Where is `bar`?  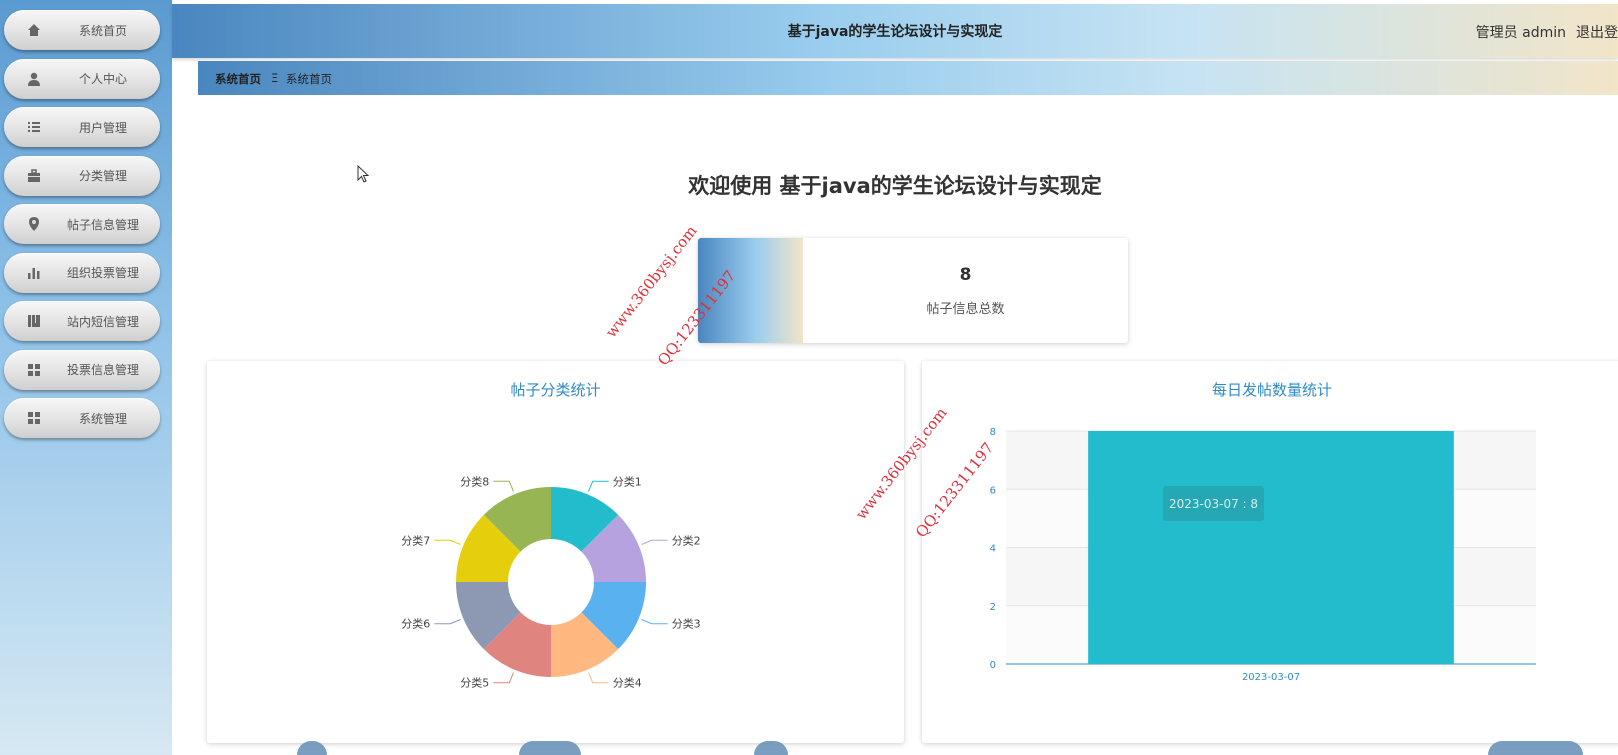
bar is located at coordinates (1271, 547).